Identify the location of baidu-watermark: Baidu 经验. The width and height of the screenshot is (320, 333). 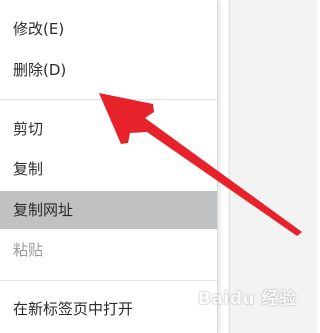
(257, 299).